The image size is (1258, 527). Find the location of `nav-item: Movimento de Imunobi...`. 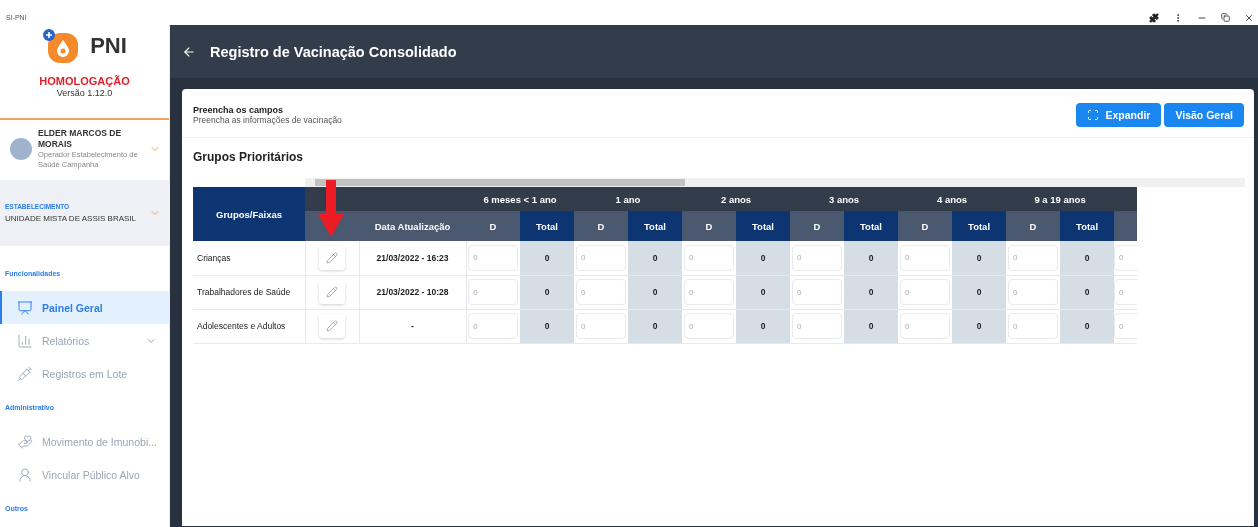

nav-item: Movimento de Imunobi... is located at coordinates (84, 441).